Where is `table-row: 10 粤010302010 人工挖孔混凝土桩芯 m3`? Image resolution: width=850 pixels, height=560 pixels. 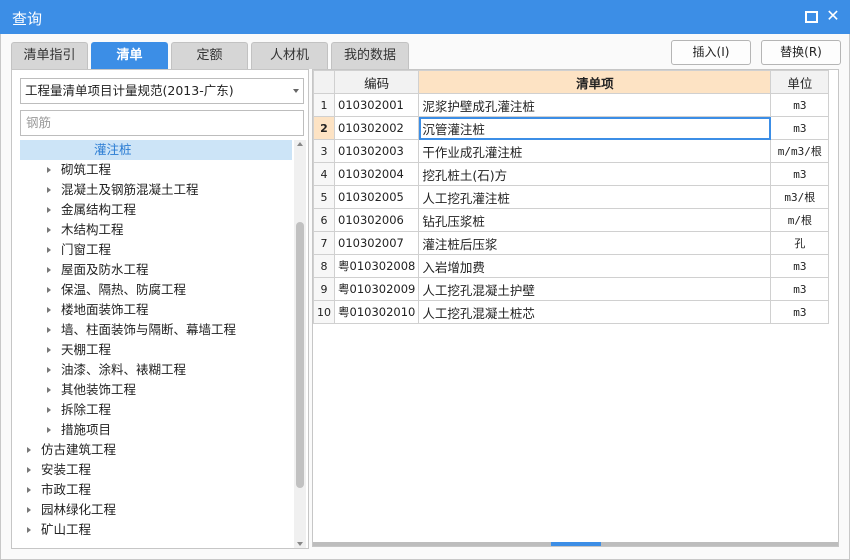 table-row: 10 粤010302010 人工挖孔混凝土桩芯 m3 is located at coordinates (571, 312).